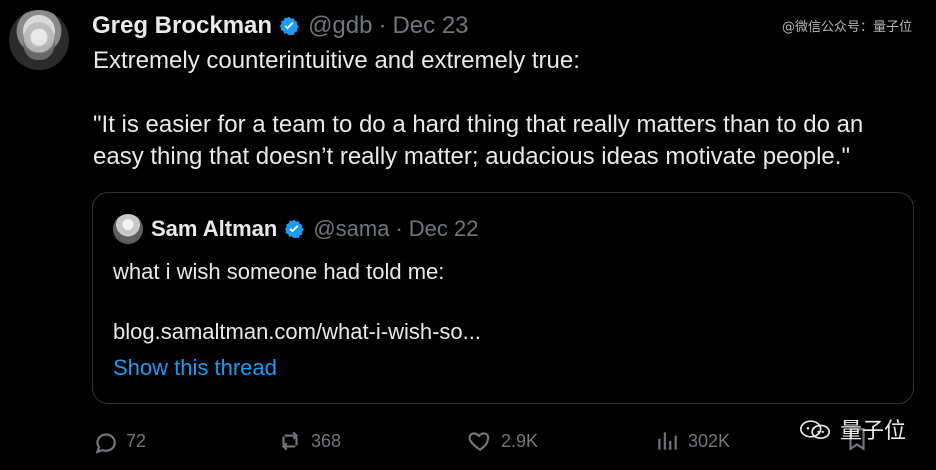 The width and height of the screenshot is (936, 470). What do you see at coordinates (182, 26) in the screenshot?
I see `author-name: Greg Brockman` at bounding box center [182, 26].